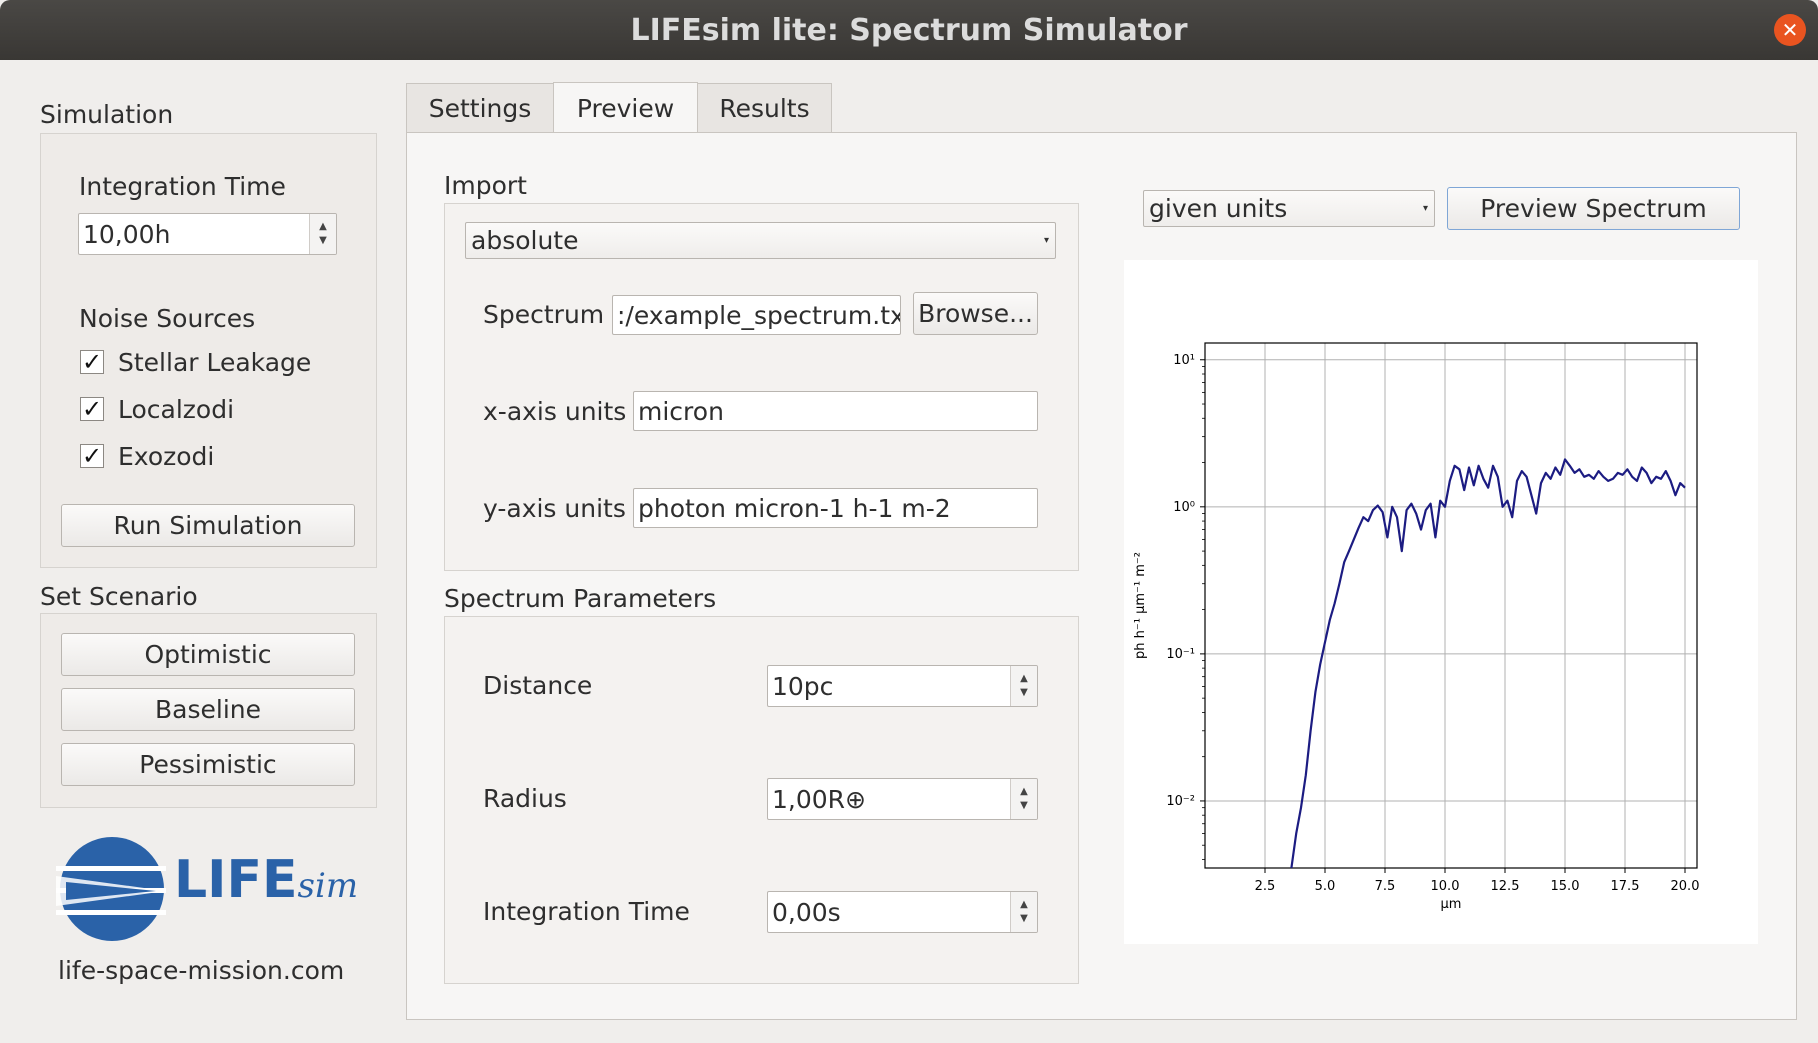  Describe the element at coordinates (794, 508) in the screenshot. I see `y-units-value: photon micron-1 h-1 m-2` at that location.